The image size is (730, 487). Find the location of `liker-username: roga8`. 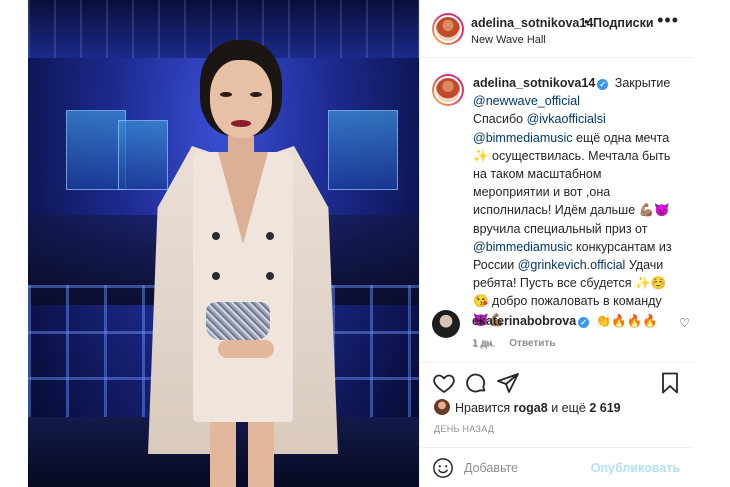

liker-username: roga8 is located at coordinates (531, 408).